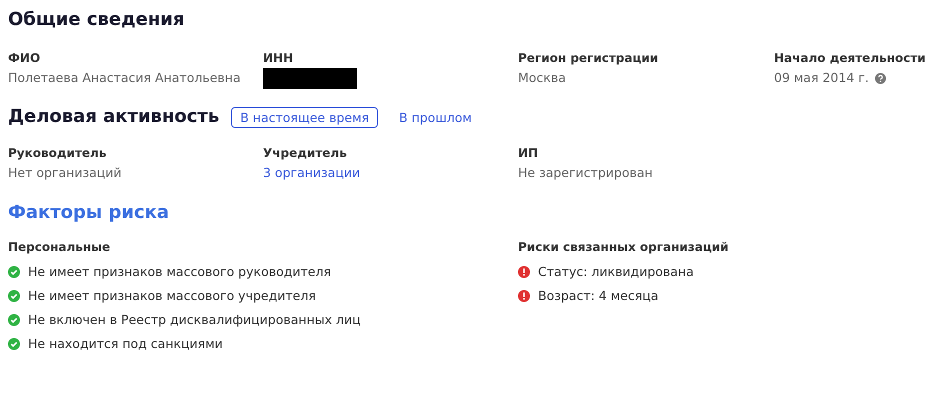 The width and height of the screenshot is (947, 401). Describe the element at coordinates (124, 78) in the screenshot. I see `field-value: Полетаева Анастасия Анатольевна` at that location.